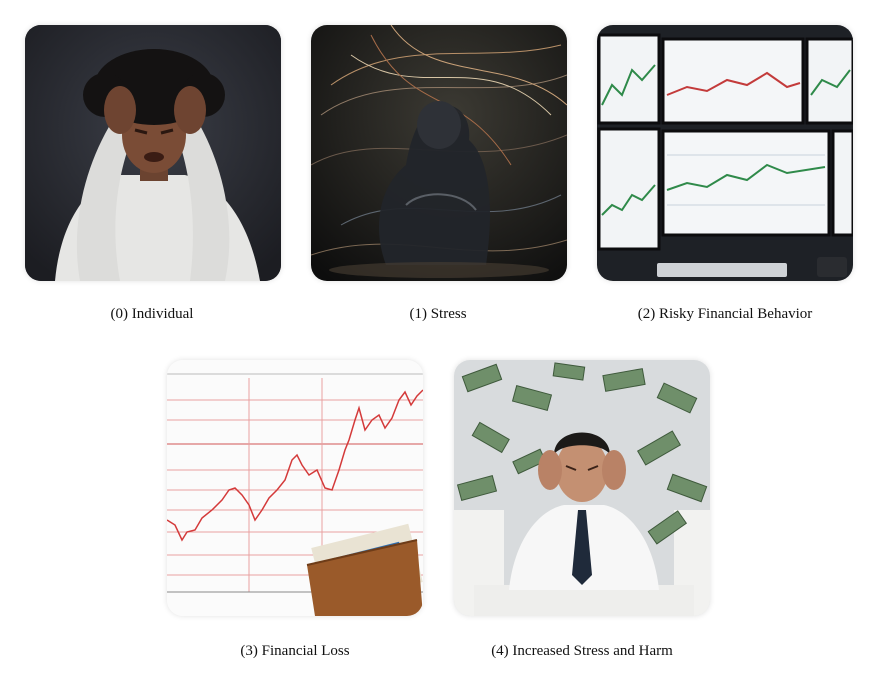 The width and height of the screenshot is (878, 692). I want to click on caption-increased-stress: (4) Increased Stress and Harm, so click(582, 651).